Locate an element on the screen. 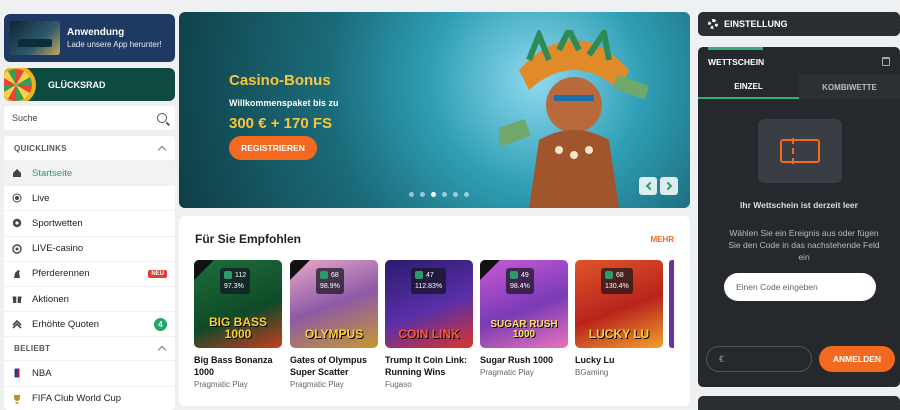 Image resolution: width=900 pixels, height=410 pixels. search-box is located at coordinates (89, 118).